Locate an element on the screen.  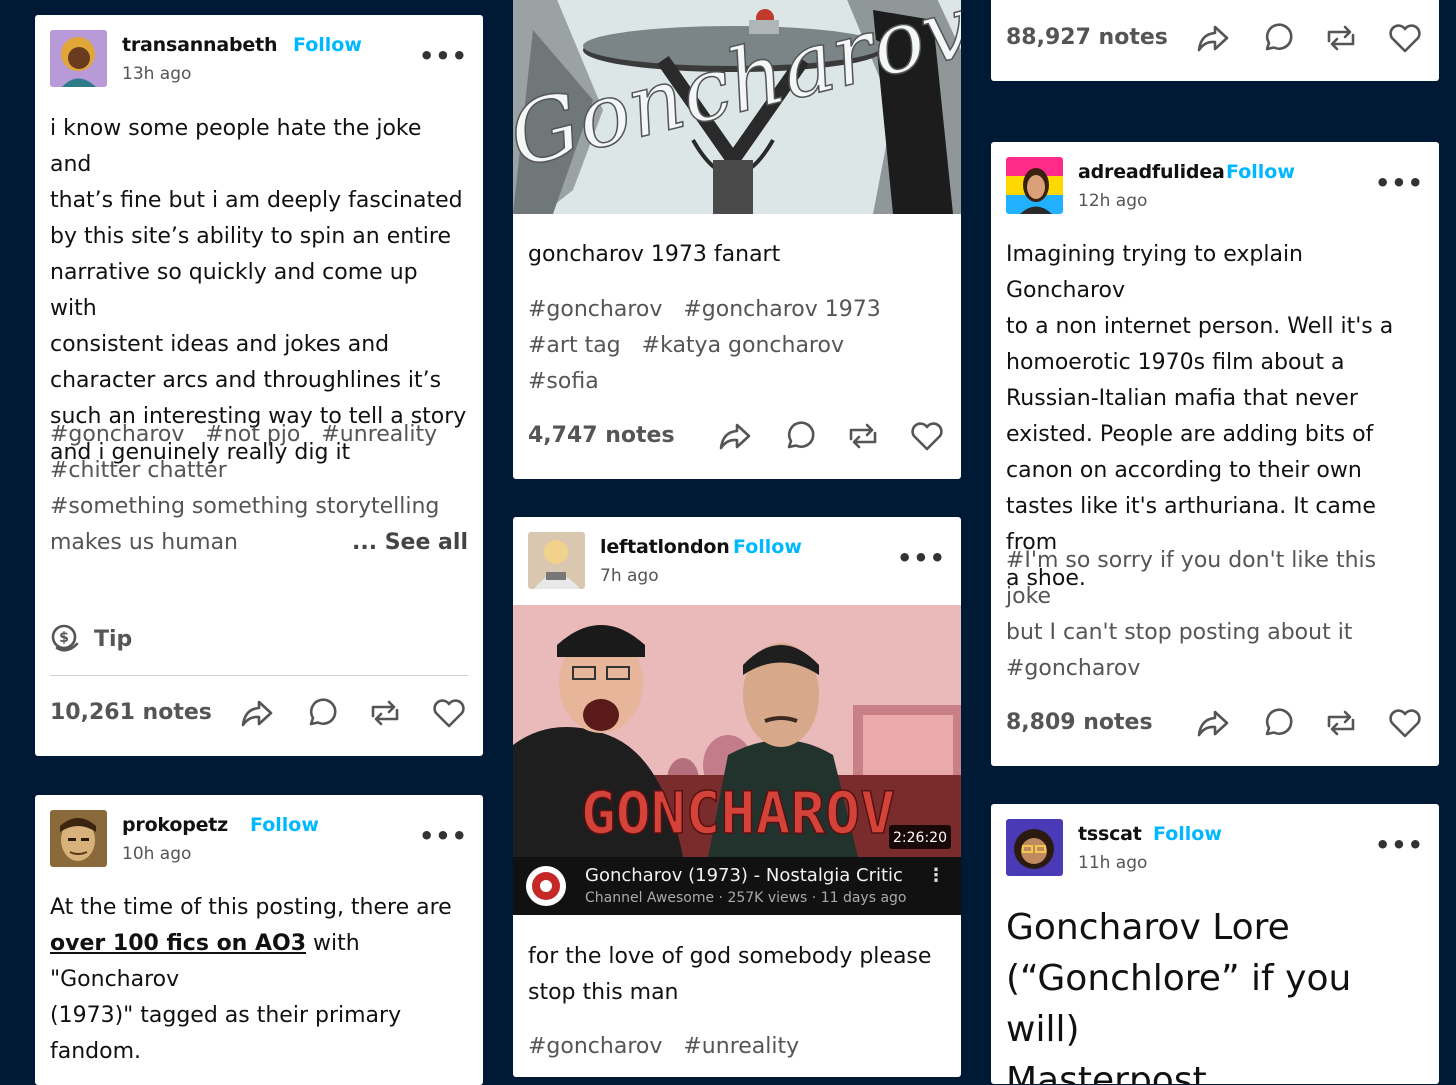
tag: #not pjo is located at coordinates (252, 434).